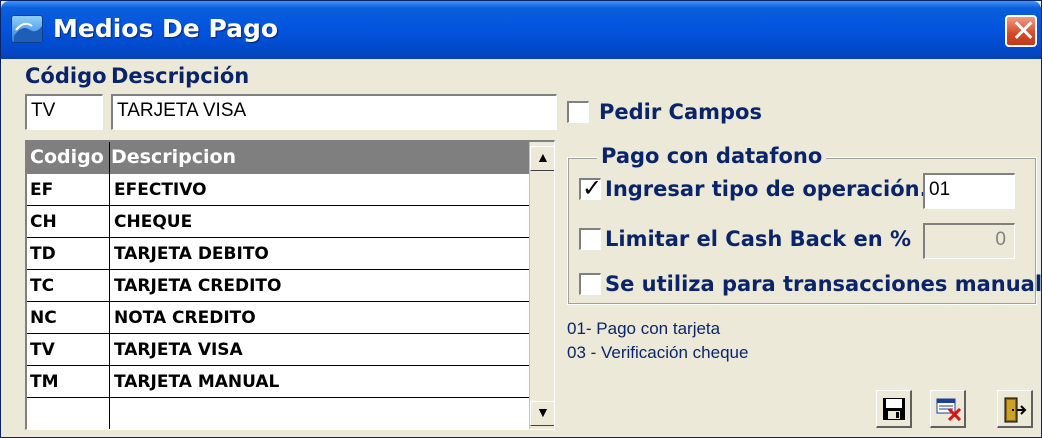 This screenshot has width=1042, height=438. I want to click on save-icon, so click(894, 409).